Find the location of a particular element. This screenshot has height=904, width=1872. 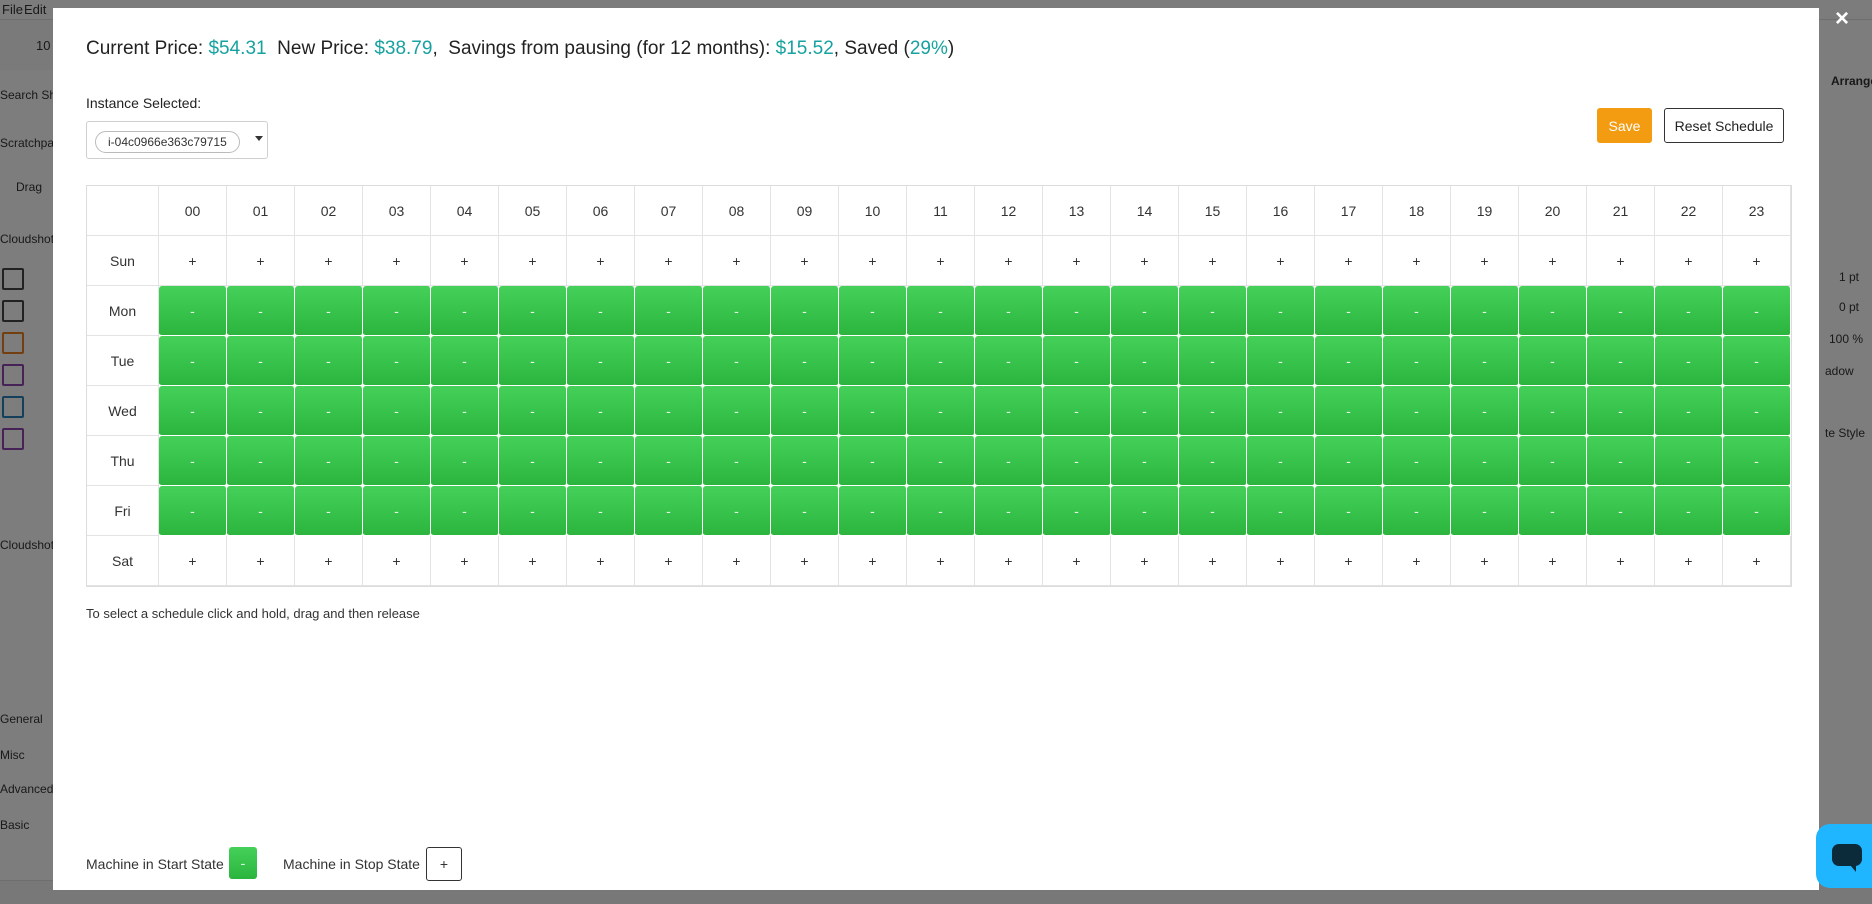

day-label: Mon is located at coordinates (123, 311).